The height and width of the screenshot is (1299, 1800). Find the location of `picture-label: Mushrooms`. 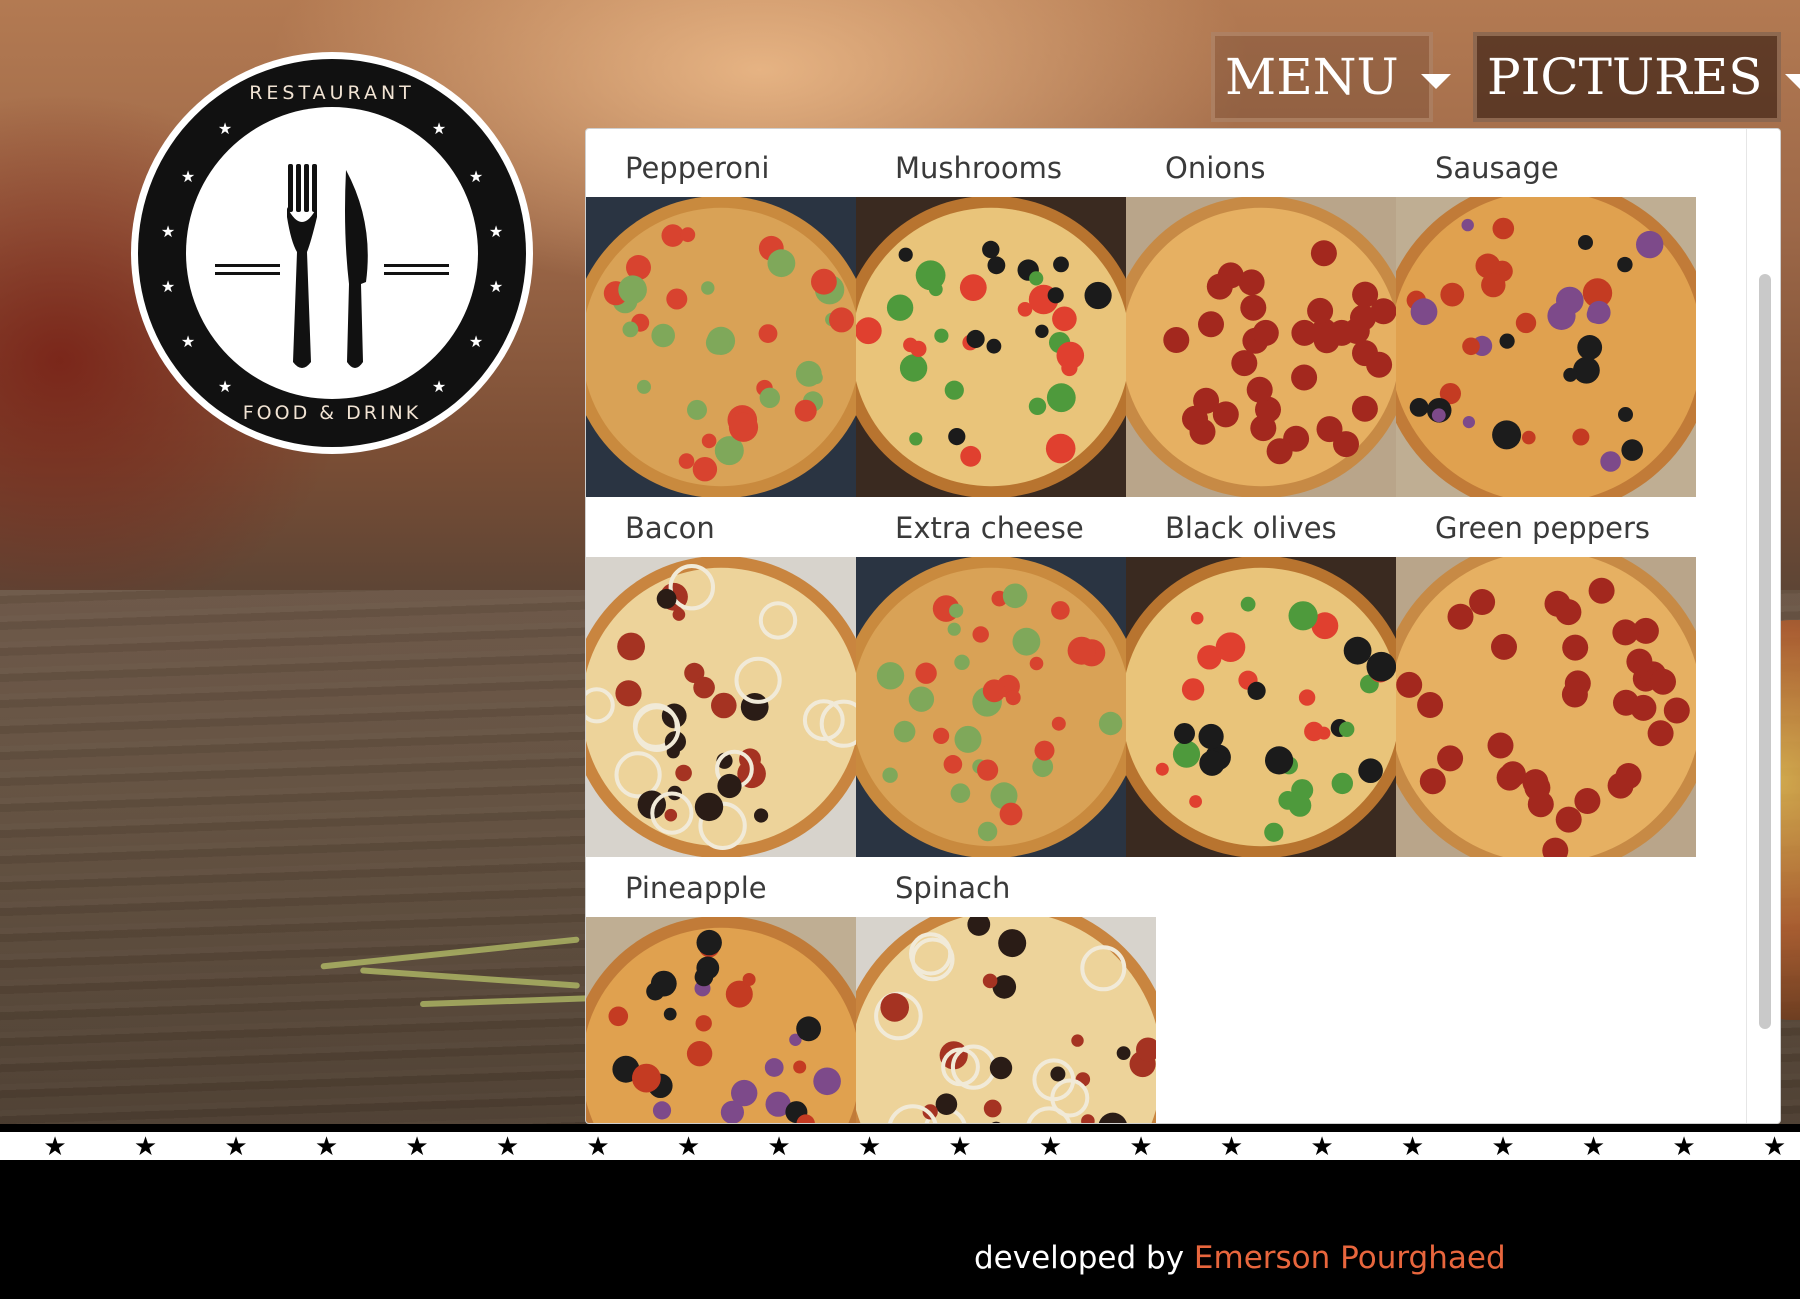

picture-label: Mushrooms is located at coordinates (979, 168).